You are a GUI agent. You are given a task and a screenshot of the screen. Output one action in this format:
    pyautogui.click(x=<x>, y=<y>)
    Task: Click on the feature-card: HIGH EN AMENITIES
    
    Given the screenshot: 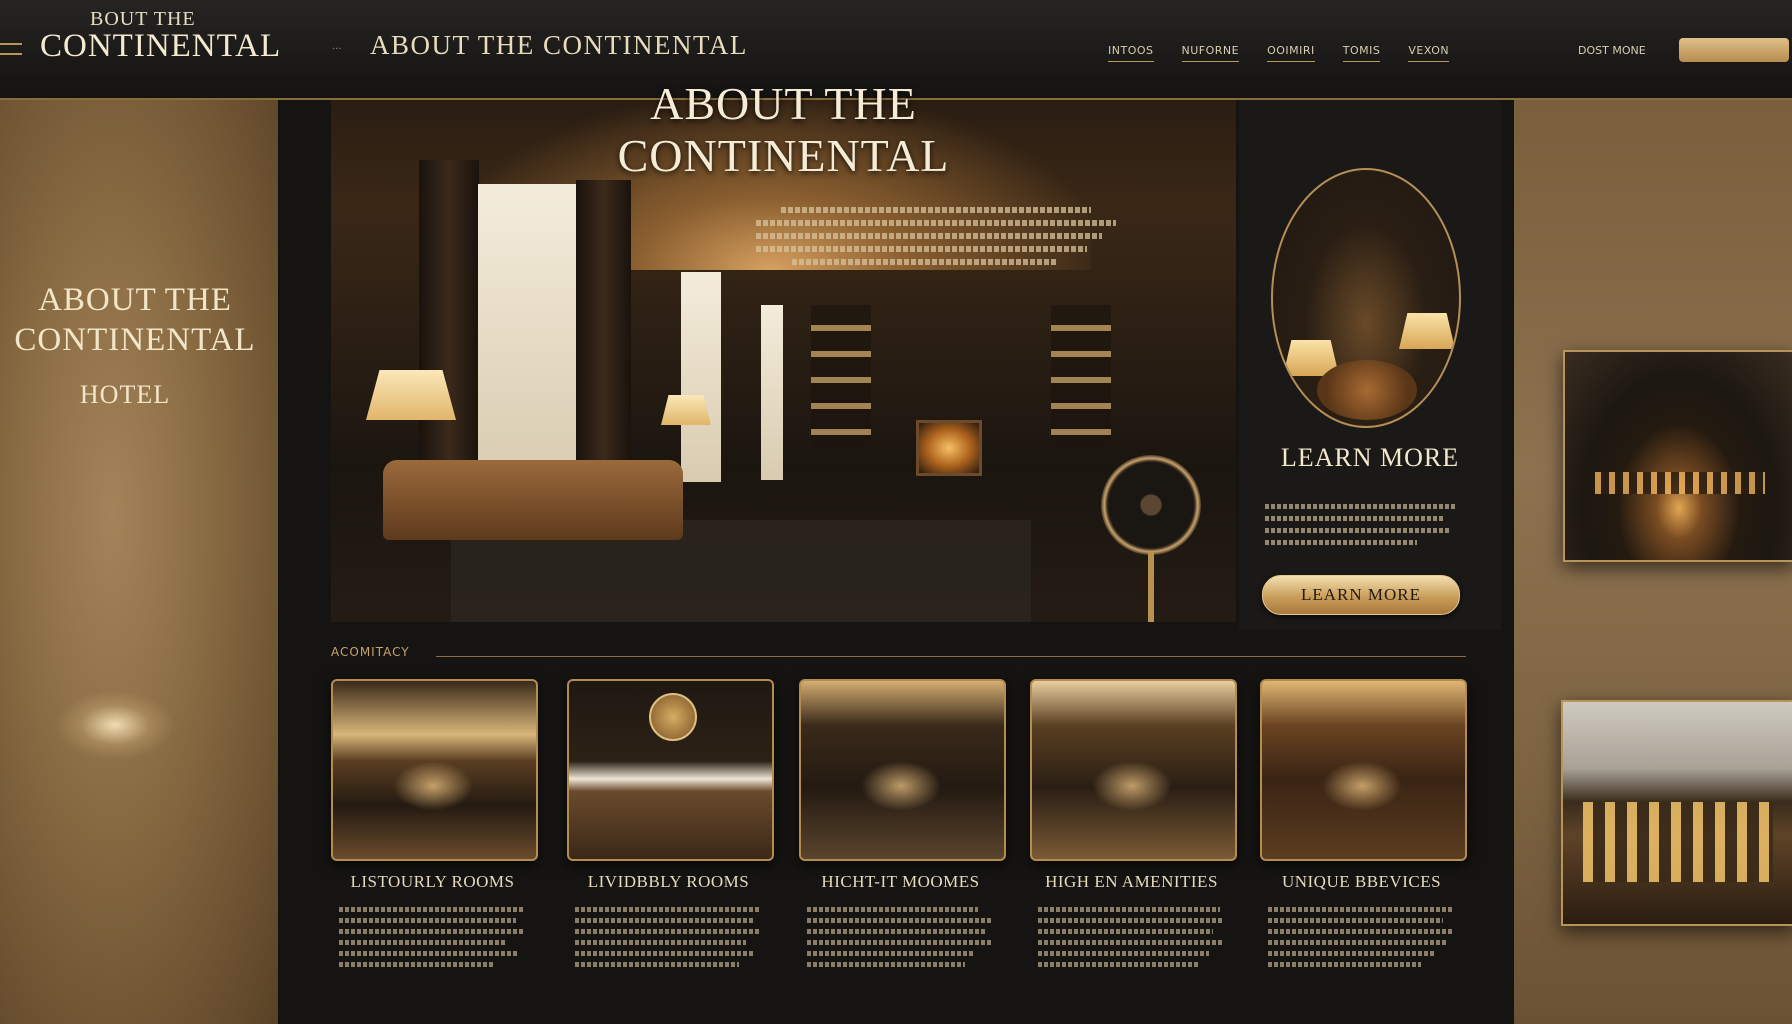 What is the action you would take?
    pyautogui.click(x=1133, y=823)
    